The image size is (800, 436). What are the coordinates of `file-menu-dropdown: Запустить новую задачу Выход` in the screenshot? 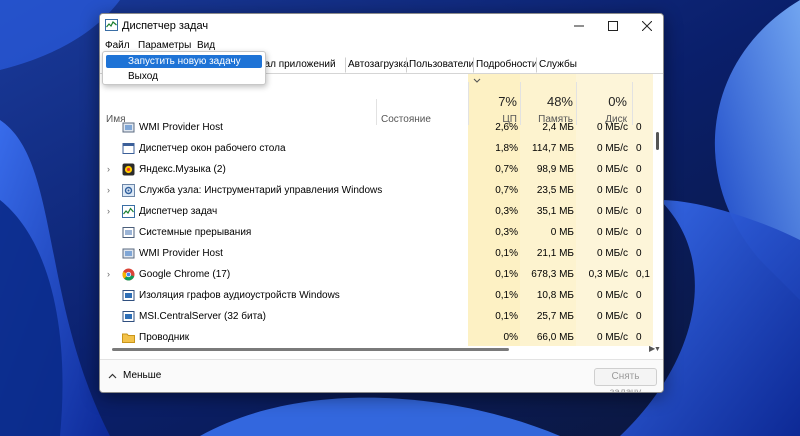 It's located at (184, 68).